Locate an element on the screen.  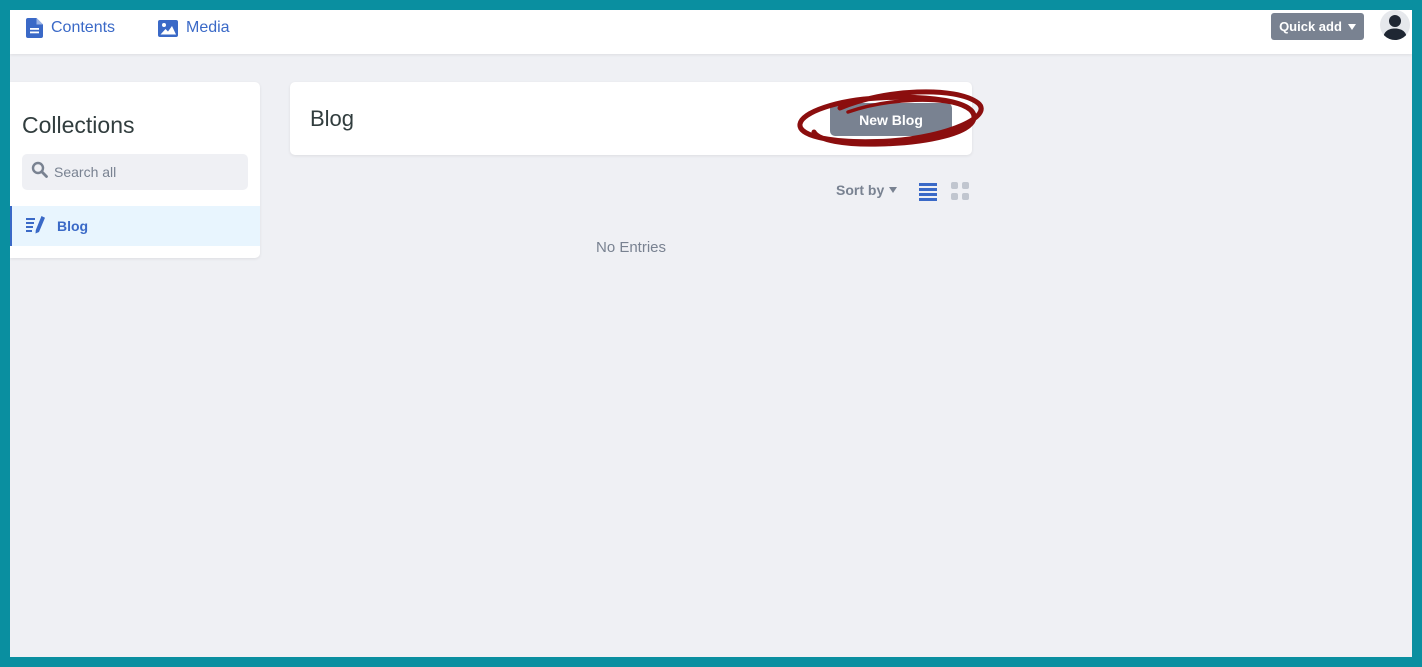
collection-title: Blog is located at coordinates (332, 118).